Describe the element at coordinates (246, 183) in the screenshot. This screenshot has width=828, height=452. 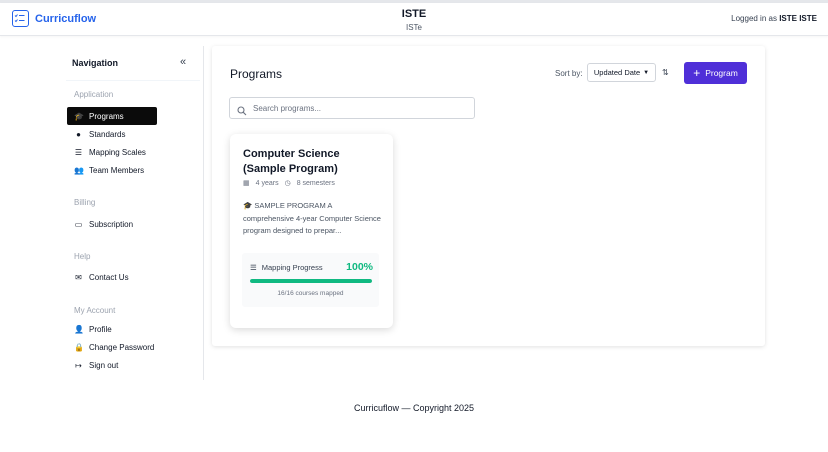
I see `calendar-icon: ▦` at that location.